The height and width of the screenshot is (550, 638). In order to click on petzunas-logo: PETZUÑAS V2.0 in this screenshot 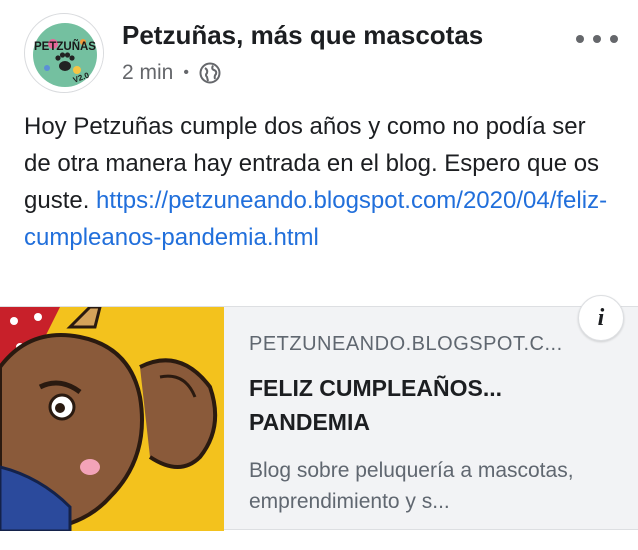, I will do `click(65, 54)`.